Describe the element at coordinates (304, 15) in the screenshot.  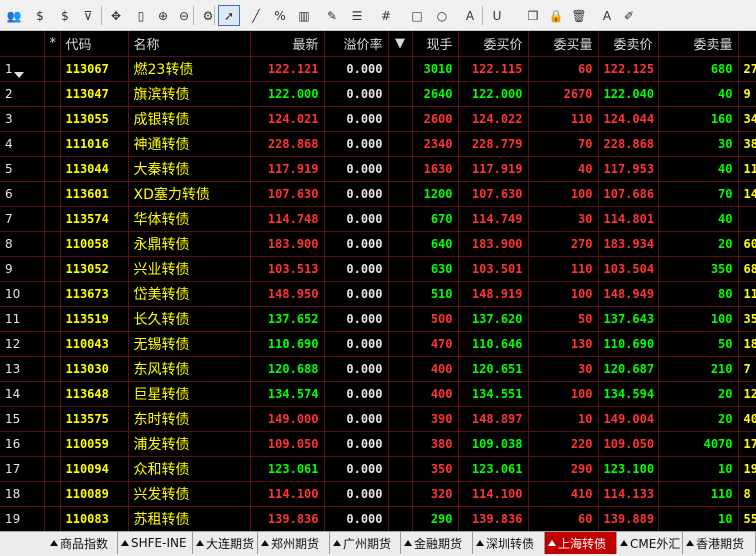
I see `ruler-icon: ▥` at that location.